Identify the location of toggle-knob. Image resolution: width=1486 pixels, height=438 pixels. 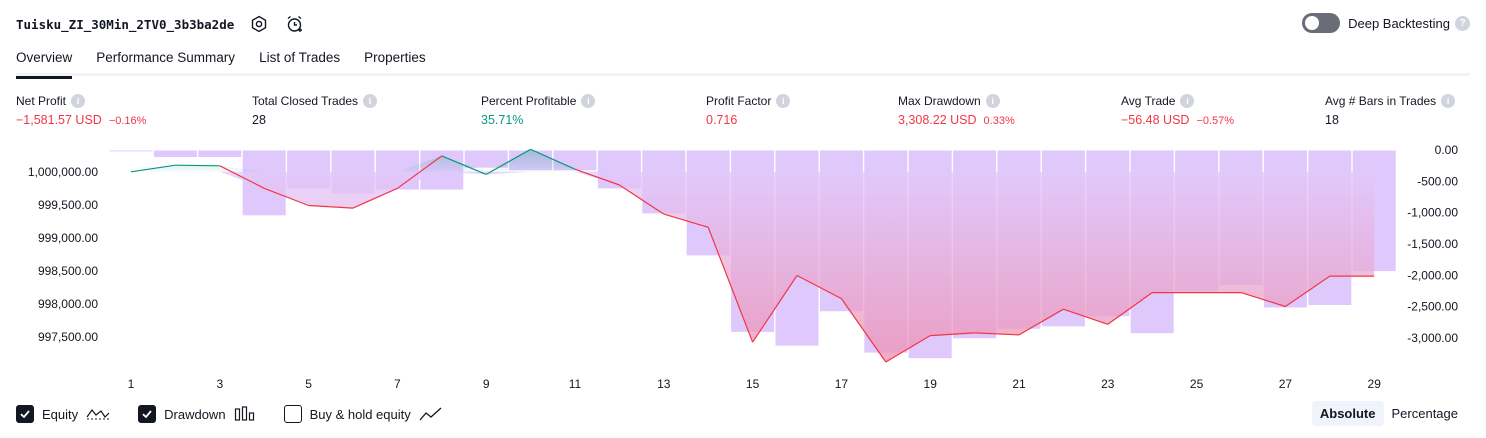
(1312, 23).